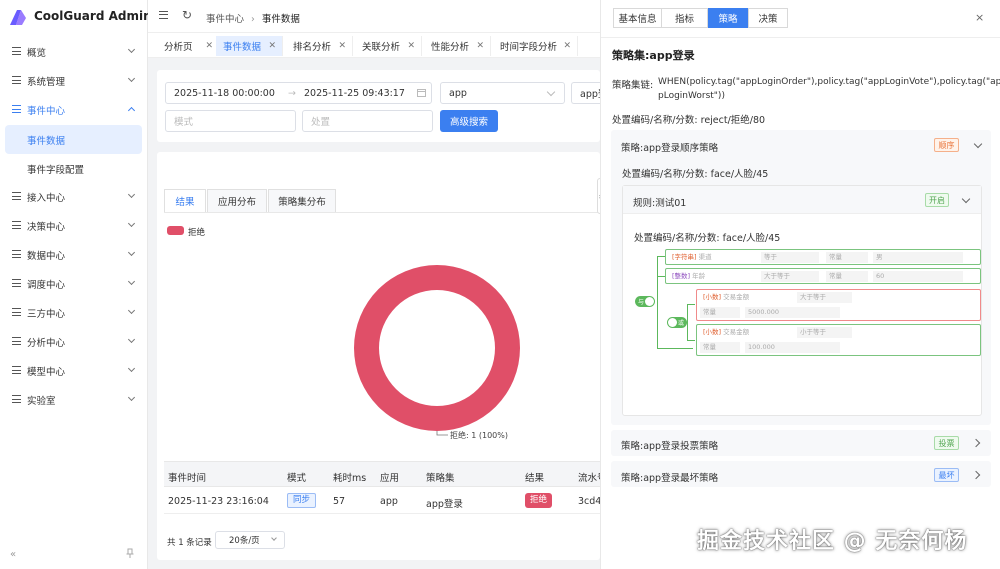 The height and width of the screenshot is (569, 1000). I want to click on sidebar-item-model: 模型中心, so click(74, 370).